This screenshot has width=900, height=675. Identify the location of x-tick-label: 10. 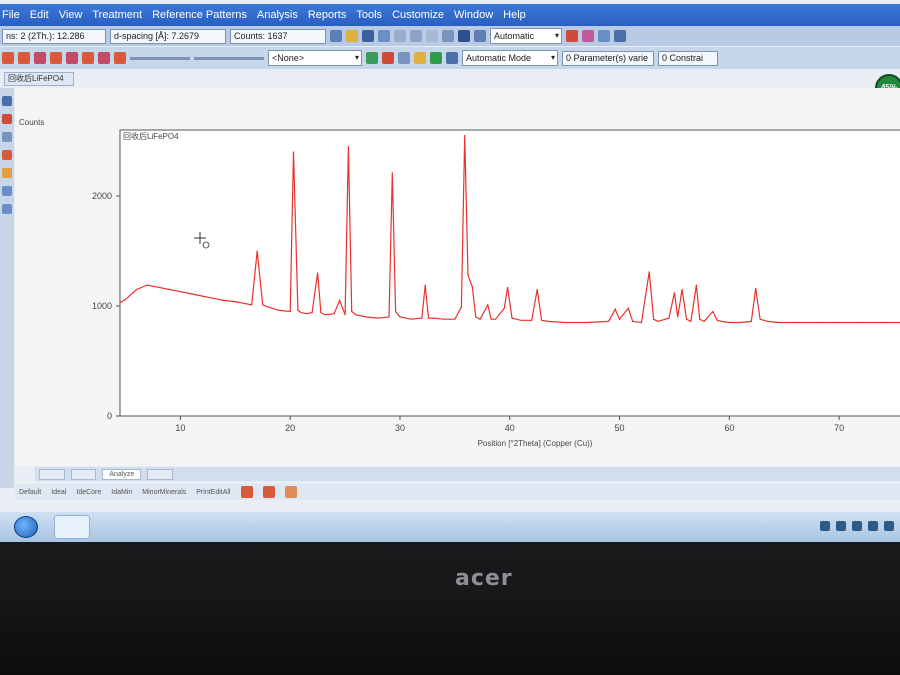
(180, 428).